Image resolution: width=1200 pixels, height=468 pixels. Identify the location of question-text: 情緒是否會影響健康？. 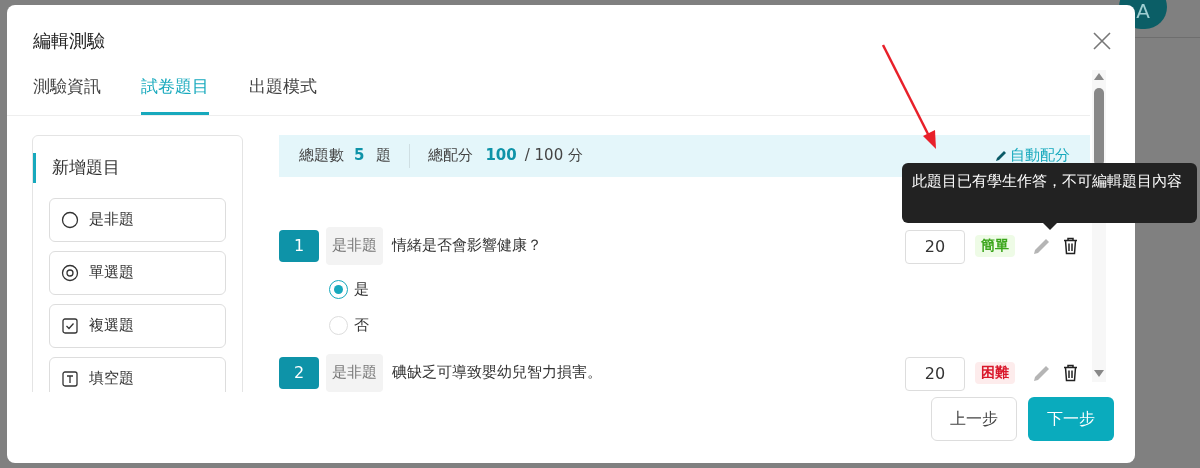
(467, 246).